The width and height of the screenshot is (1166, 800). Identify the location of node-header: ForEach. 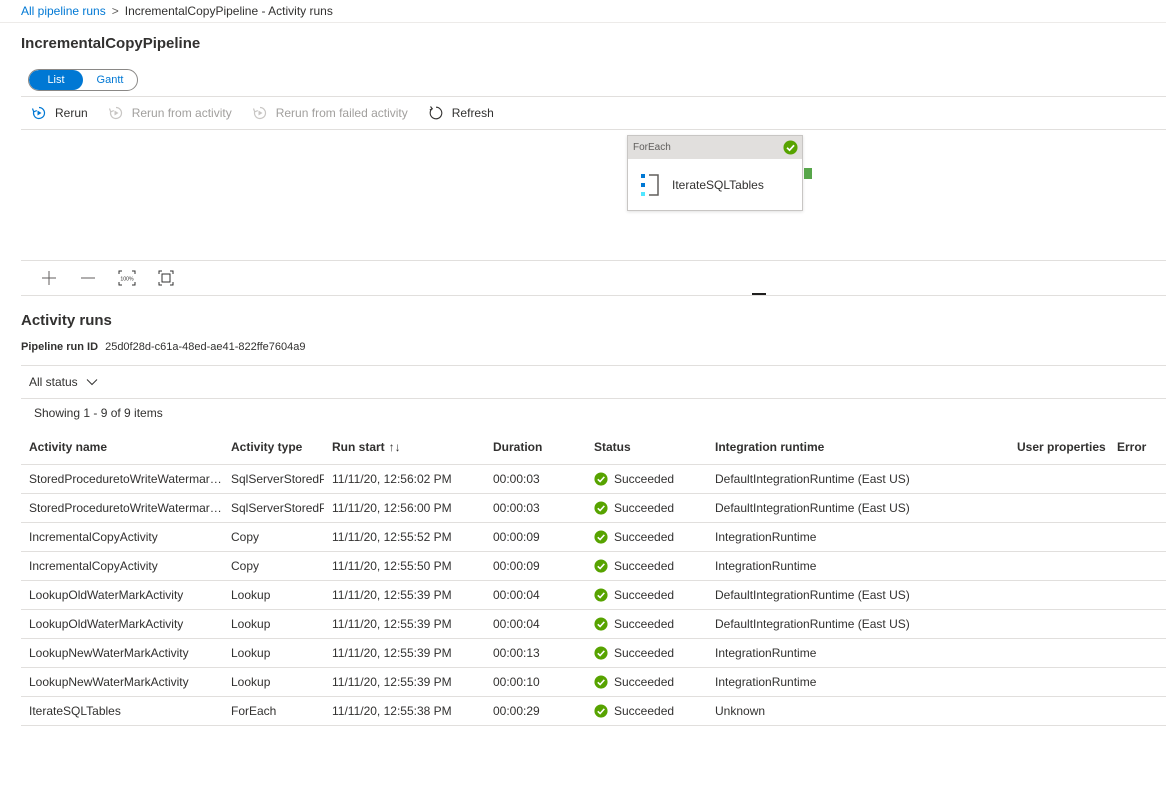
(715, 147).